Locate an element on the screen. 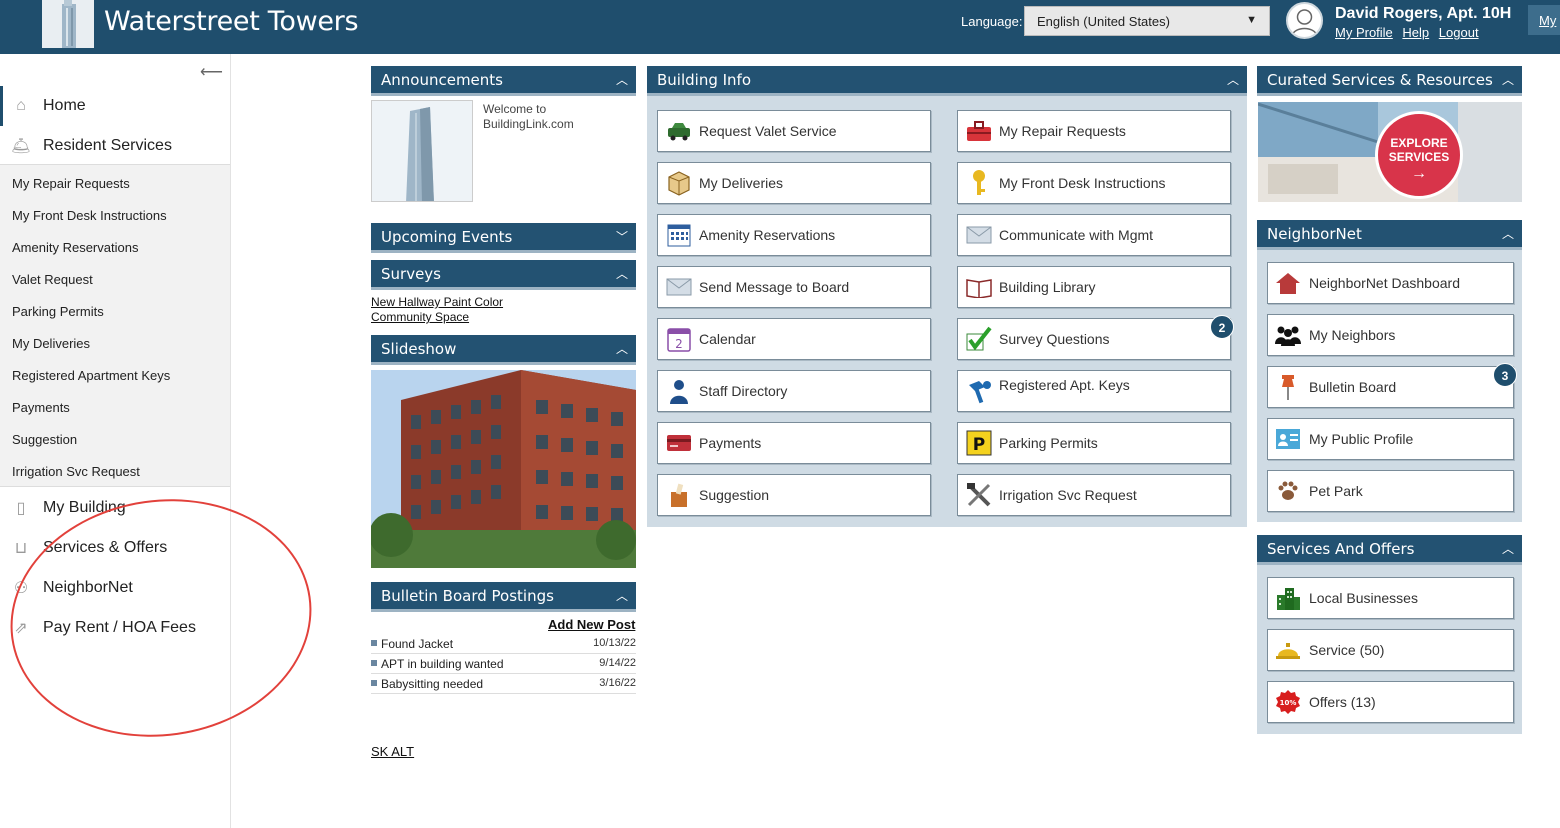 Image resolution: width=1560 pixels, height=828 pixels. user-name: David Rogers, Apt. 10H is located at coordinates (1423, 13).